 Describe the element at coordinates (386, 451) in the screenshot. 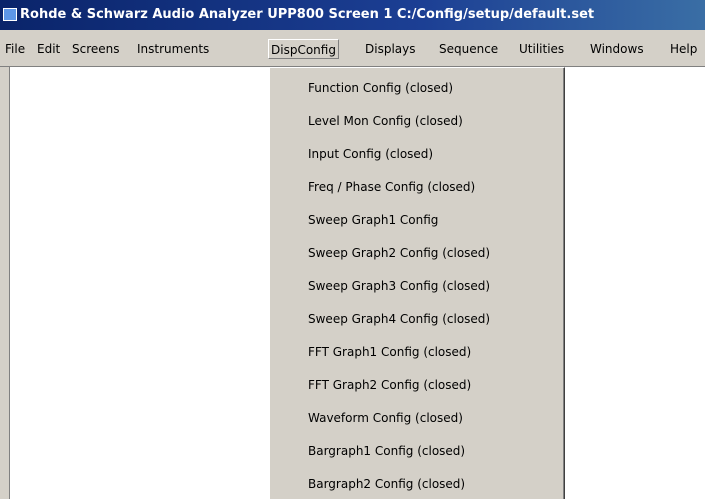

I see `menu-item-bargraph1-config: Bargraph1 Config (closed)` at that location.